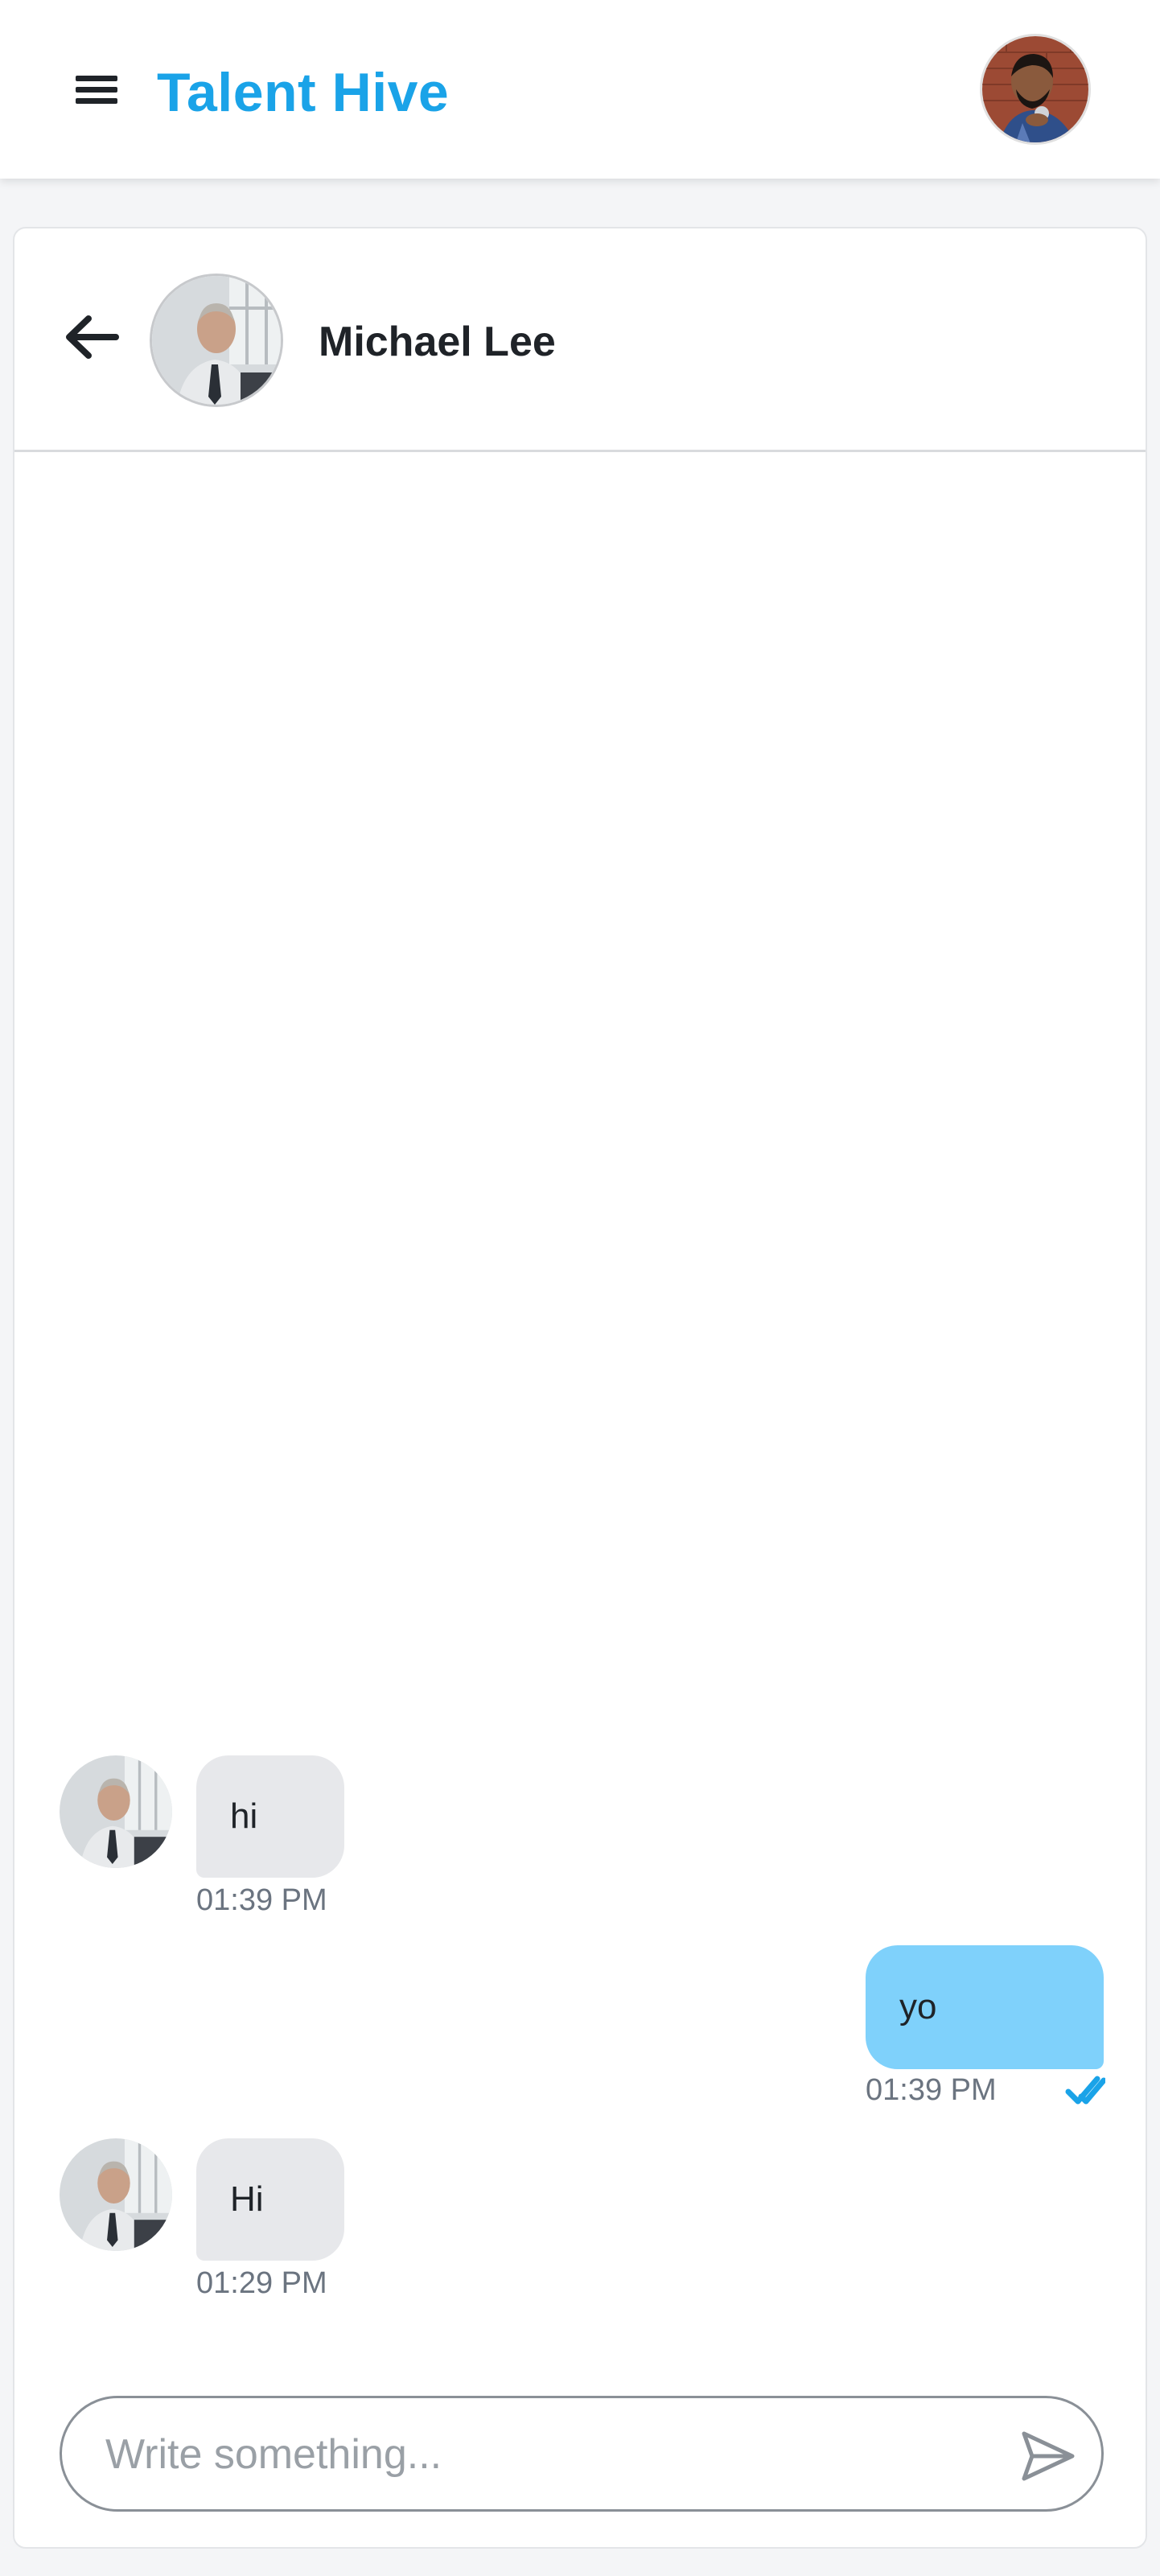 The height and width of the screenshot is (2576, 1160). Describe the element at coordinates (985, 2007) in the screenshot. I see `message-bubble-outgoing: yo` at that location.